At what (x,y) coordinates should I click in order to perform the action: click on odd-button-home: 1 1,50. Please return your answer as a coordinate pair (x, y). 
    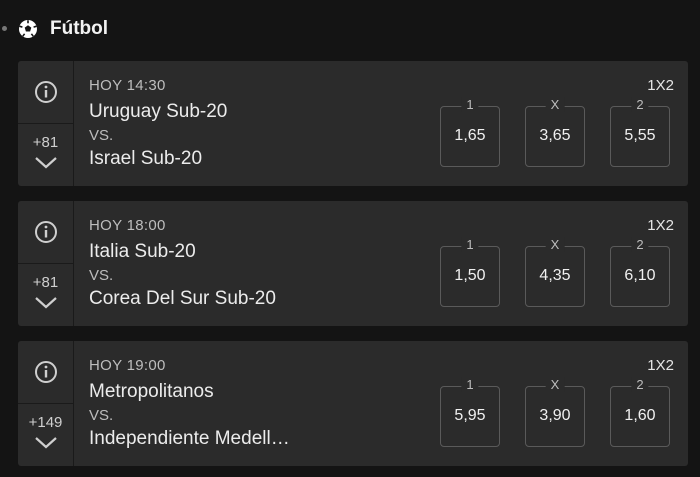
    Looking at the image, I should click on (470, 272).